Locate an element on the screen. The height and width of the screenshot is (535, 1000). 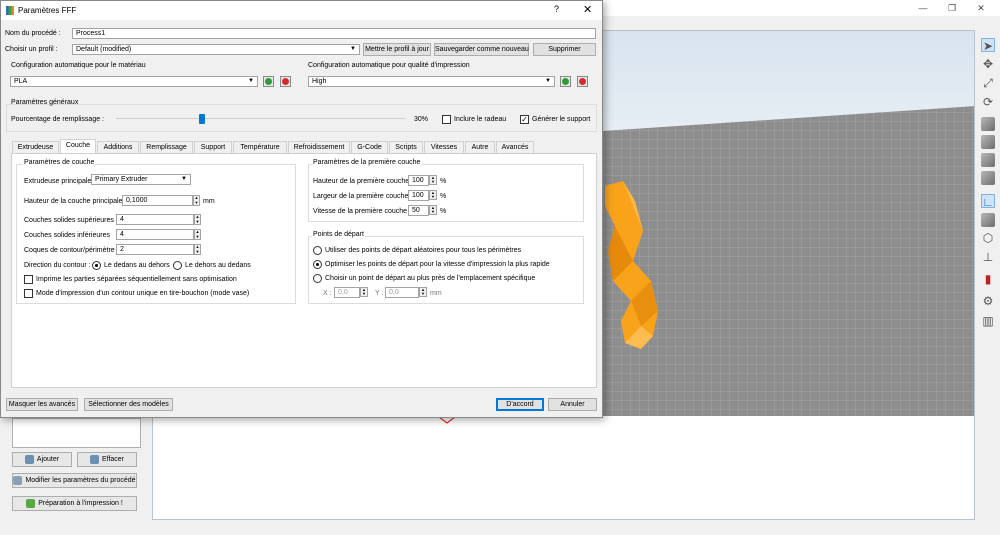
dialog-titlebar: Paramètres FFF ? ✕ is located at coordinates (301, 10).